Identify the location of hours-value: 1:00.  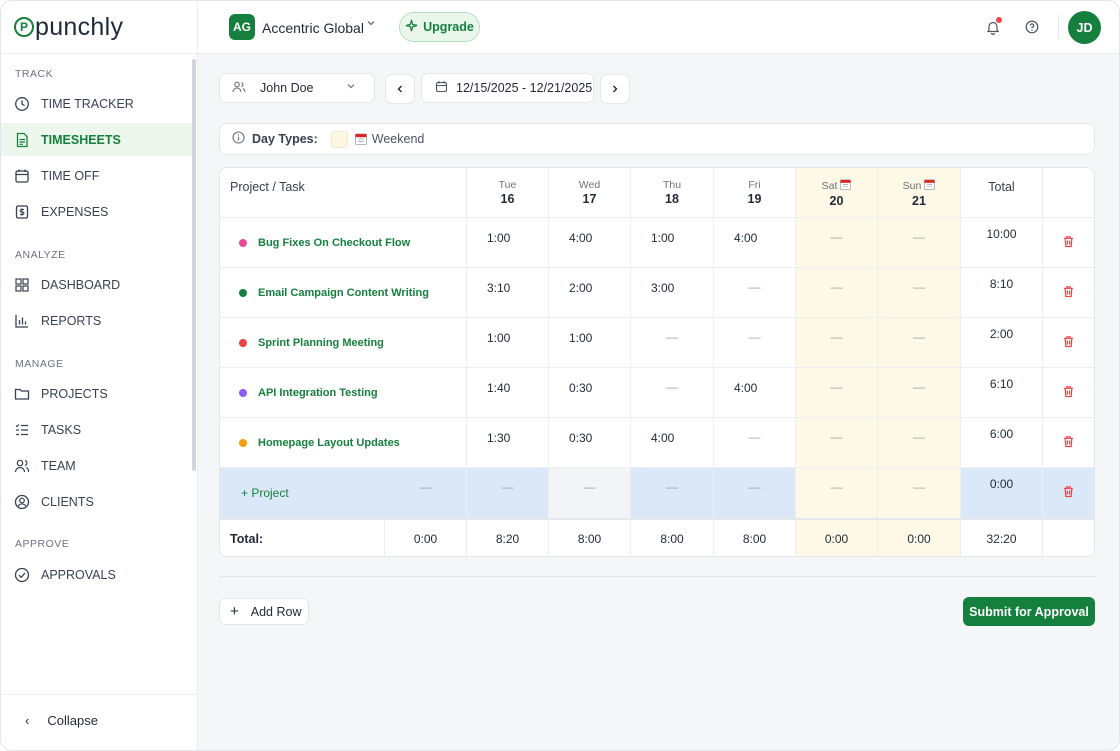
(663, 238).